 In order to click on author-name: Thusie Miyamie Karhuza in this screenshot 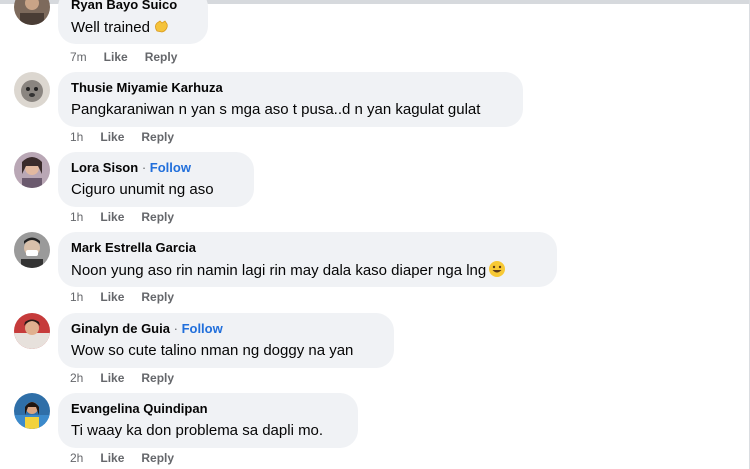, I will do `click(147, 87)`.